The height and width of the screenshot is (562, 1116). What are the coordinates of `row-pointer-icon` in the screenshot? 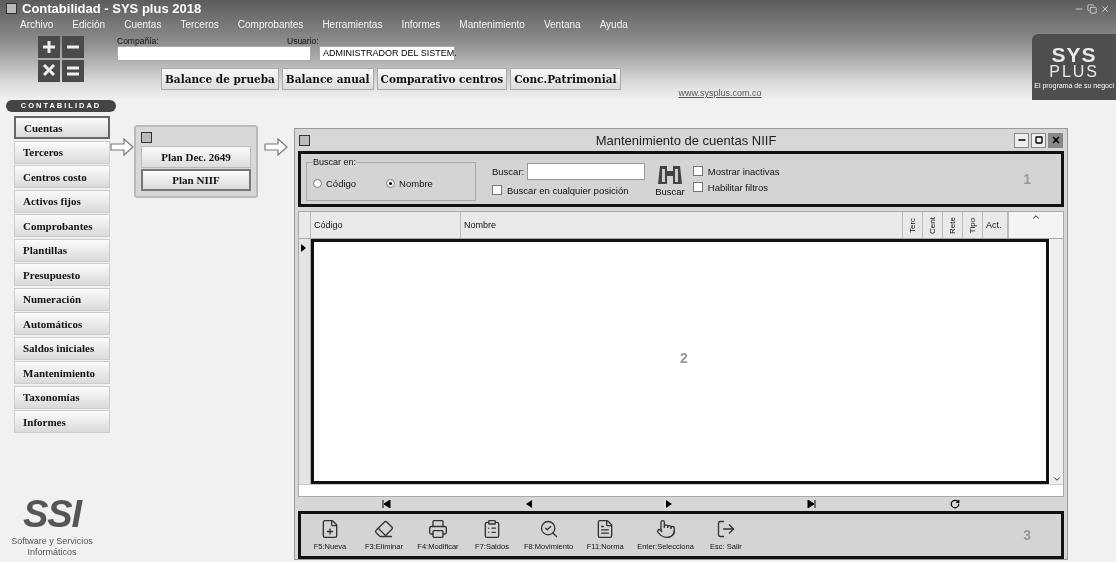 It's located at (303, 248).